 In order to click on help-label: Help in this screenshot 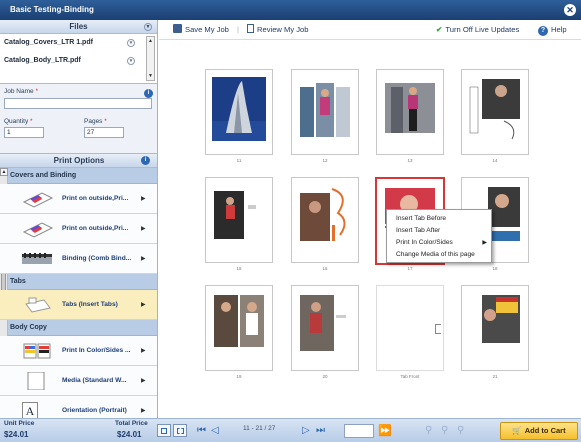, I will do `click(559, 29)`.